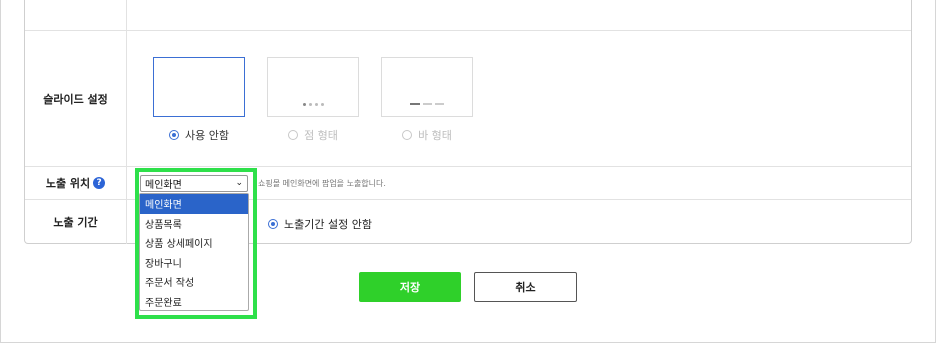 This screenshot has width=936, height=343. I want to click on period-radio-none: 노출기간 설정 안함, so click(320, 224).